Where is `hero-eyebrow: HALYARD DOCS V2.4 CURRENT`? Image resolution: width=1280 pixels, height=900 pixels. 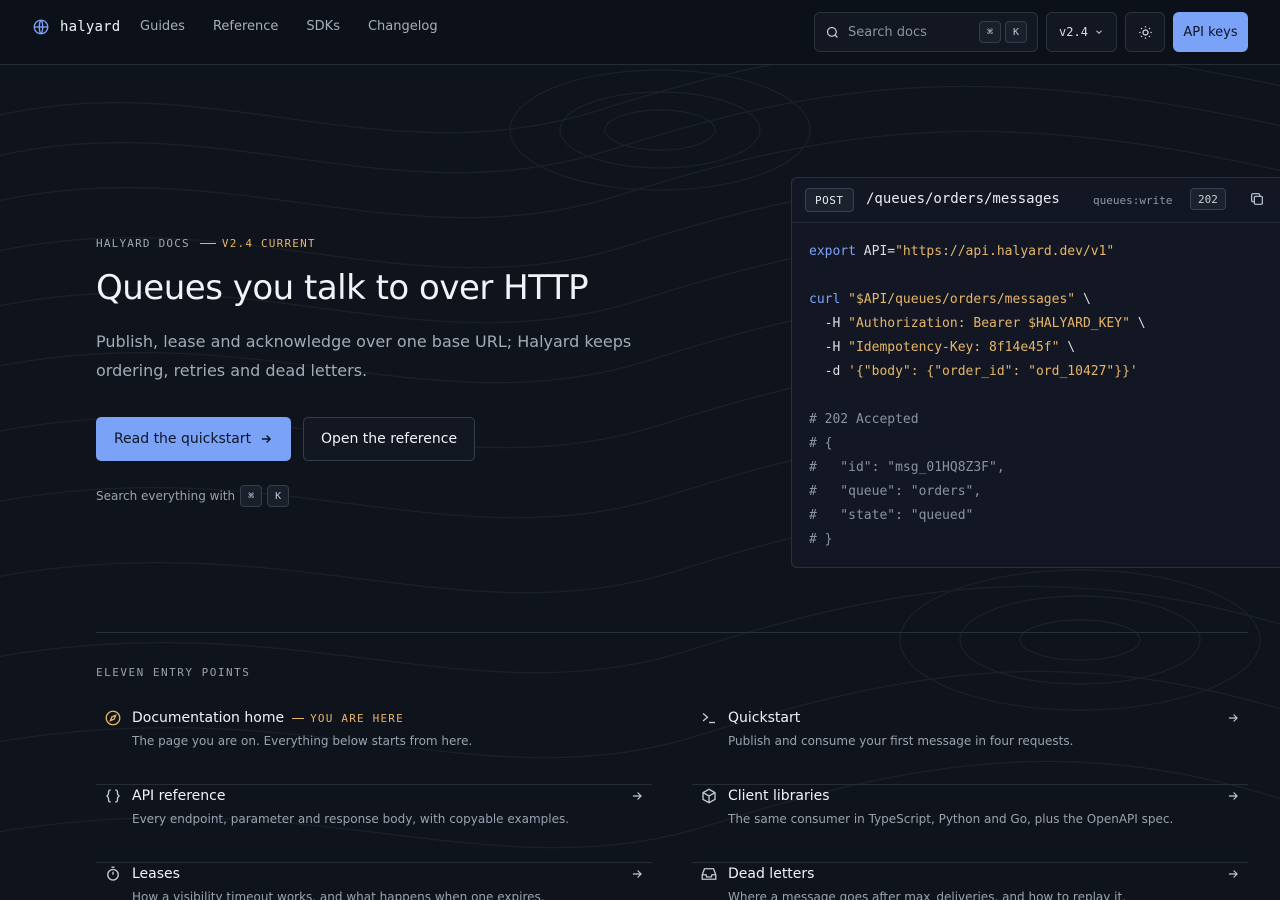
hero-eyebrow: HALYARD DOCS V2.4 CURRENT is located at coordinates (206, 243).